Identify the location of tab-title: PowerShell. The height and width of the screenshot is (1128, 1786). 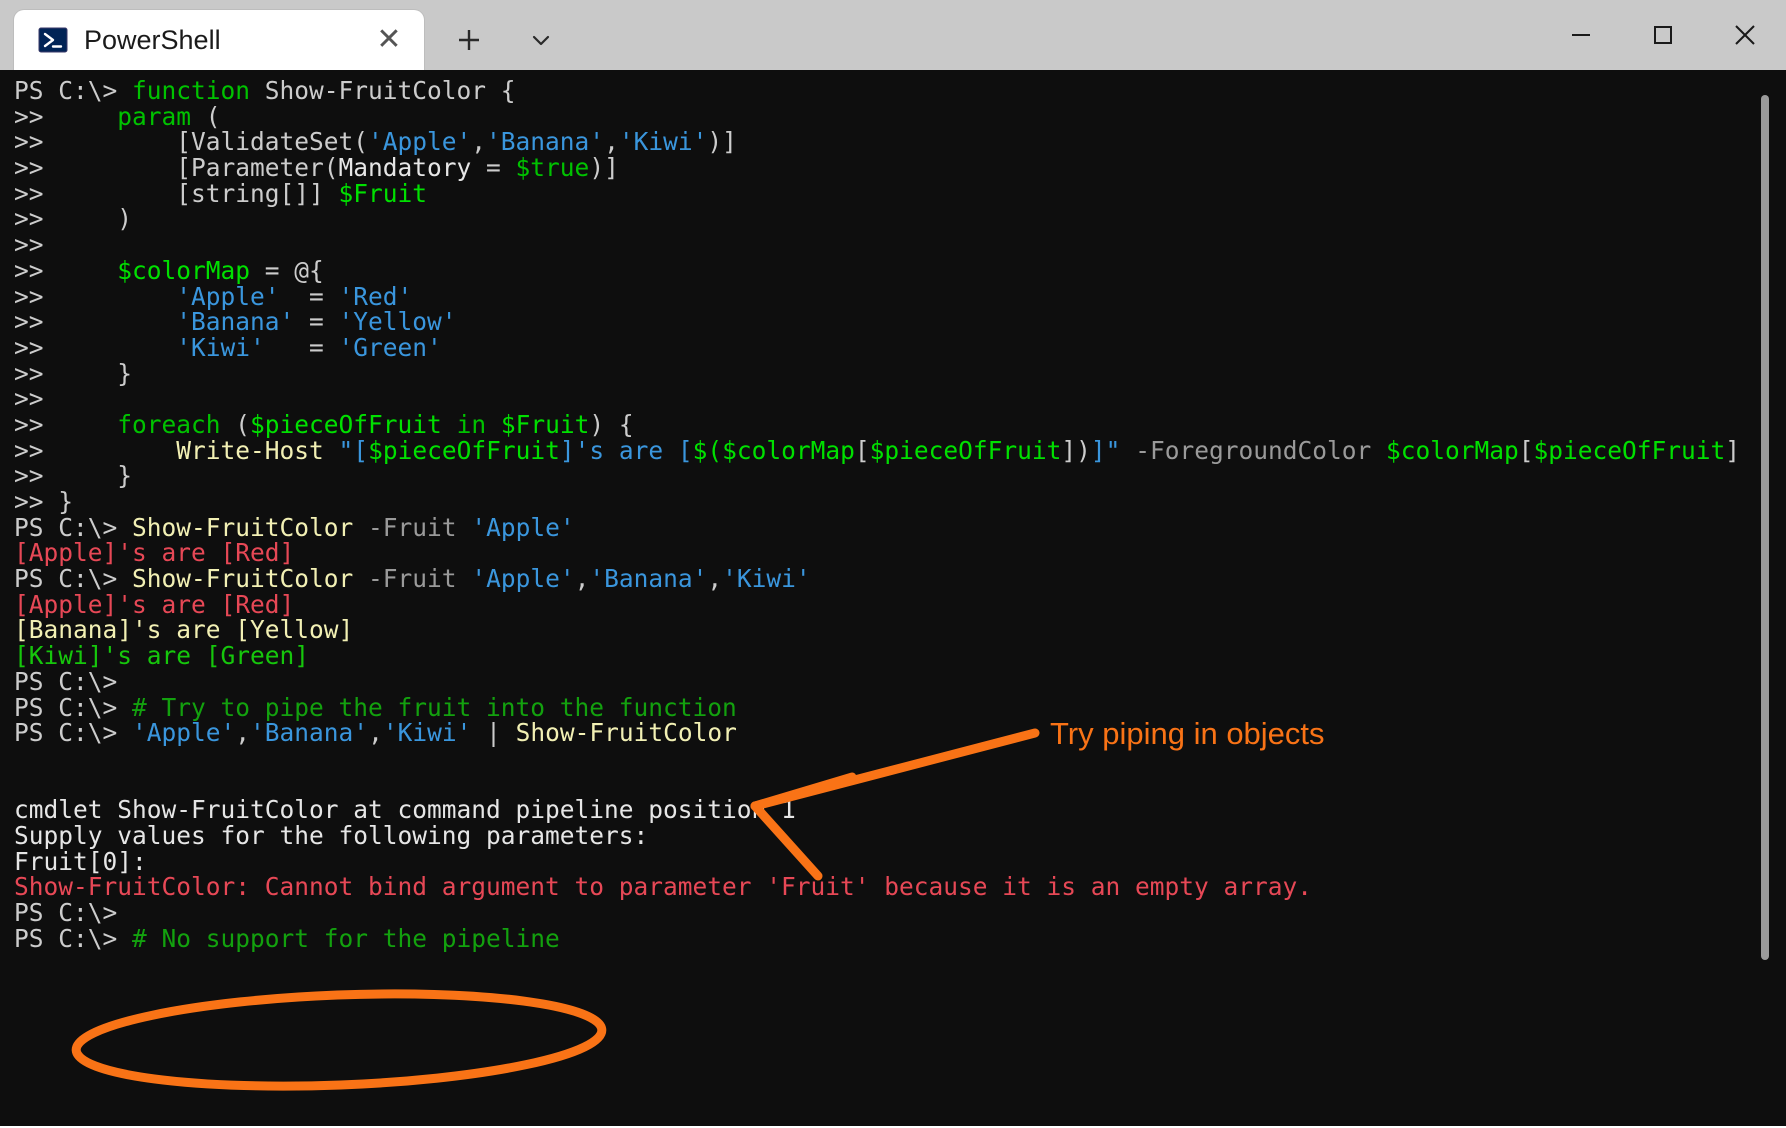
(152, 39).